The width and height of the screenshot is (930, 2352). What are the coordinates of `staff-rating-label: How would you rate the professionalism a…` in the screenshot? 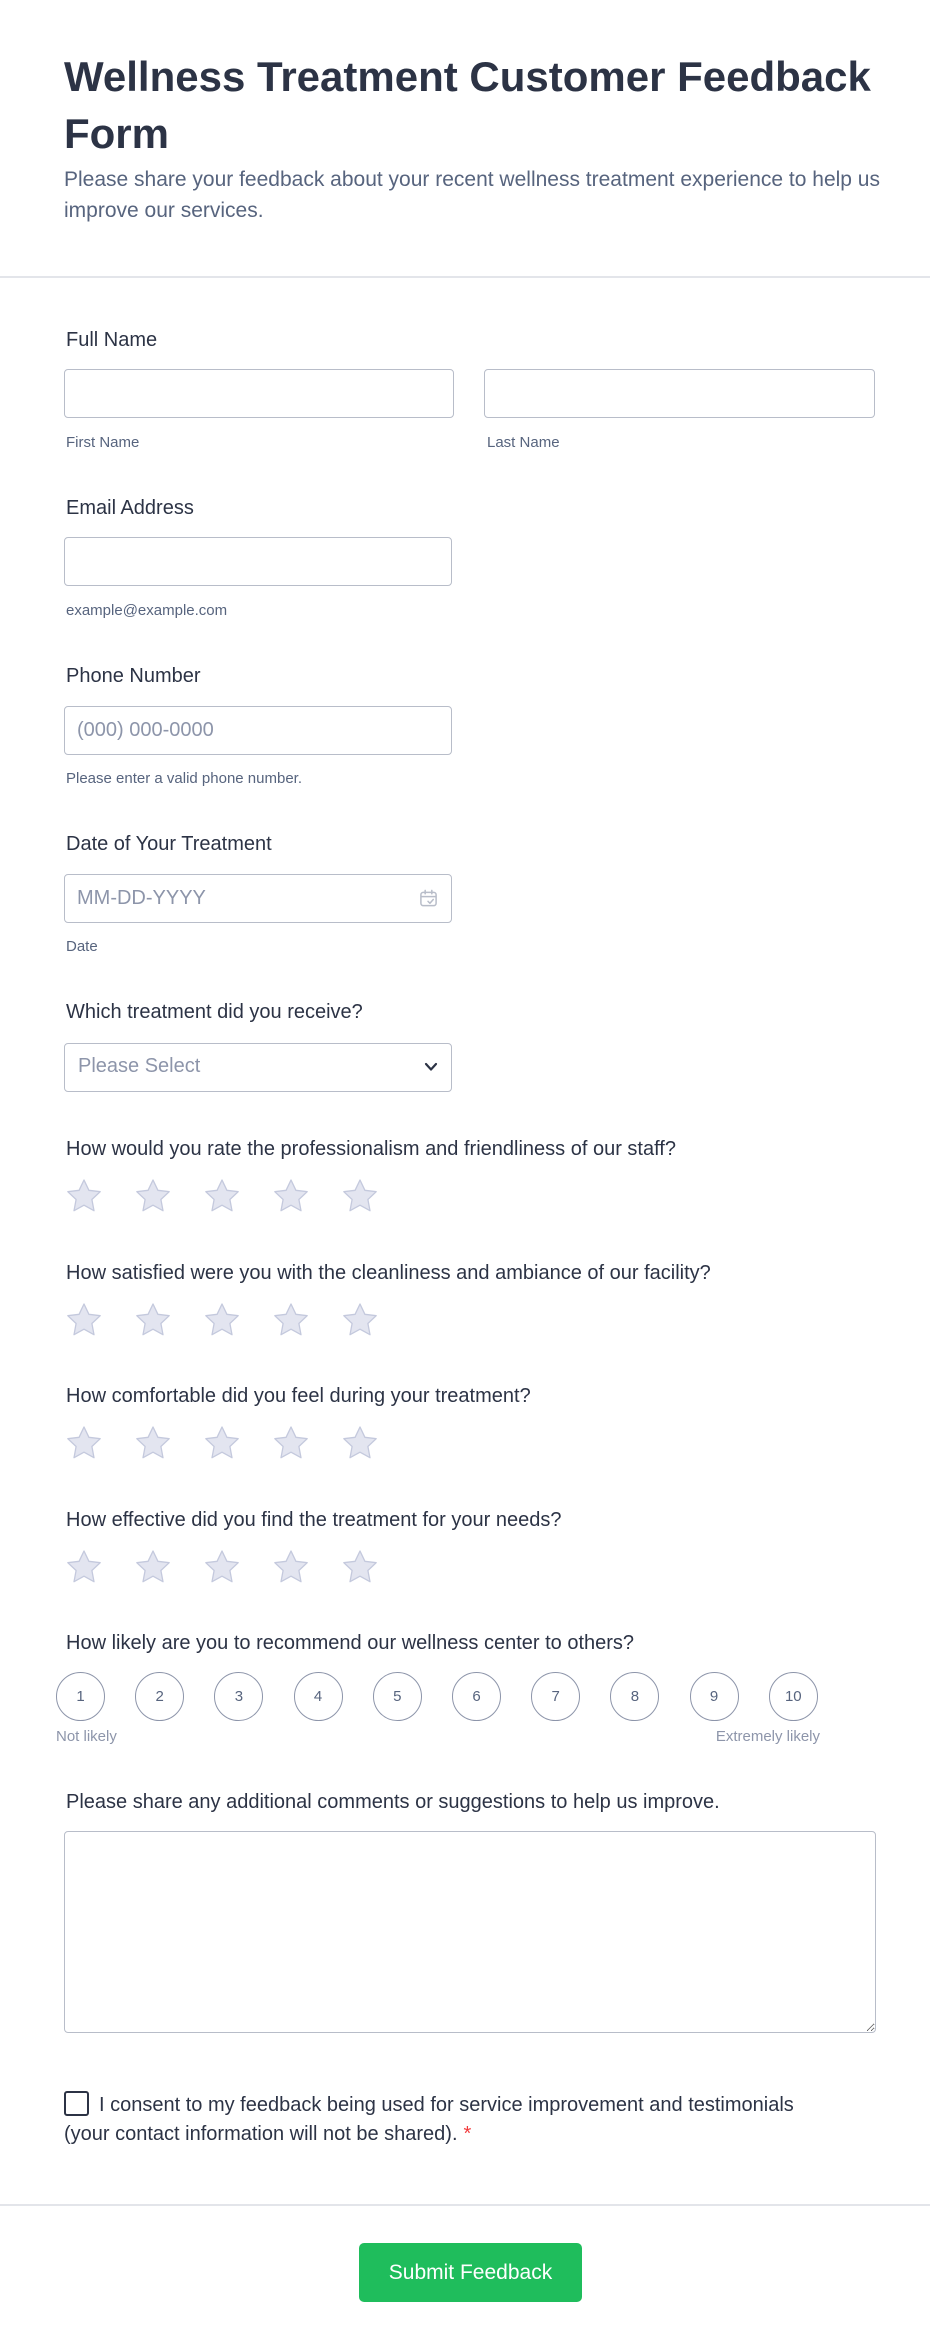 It's located at (371, 1149).